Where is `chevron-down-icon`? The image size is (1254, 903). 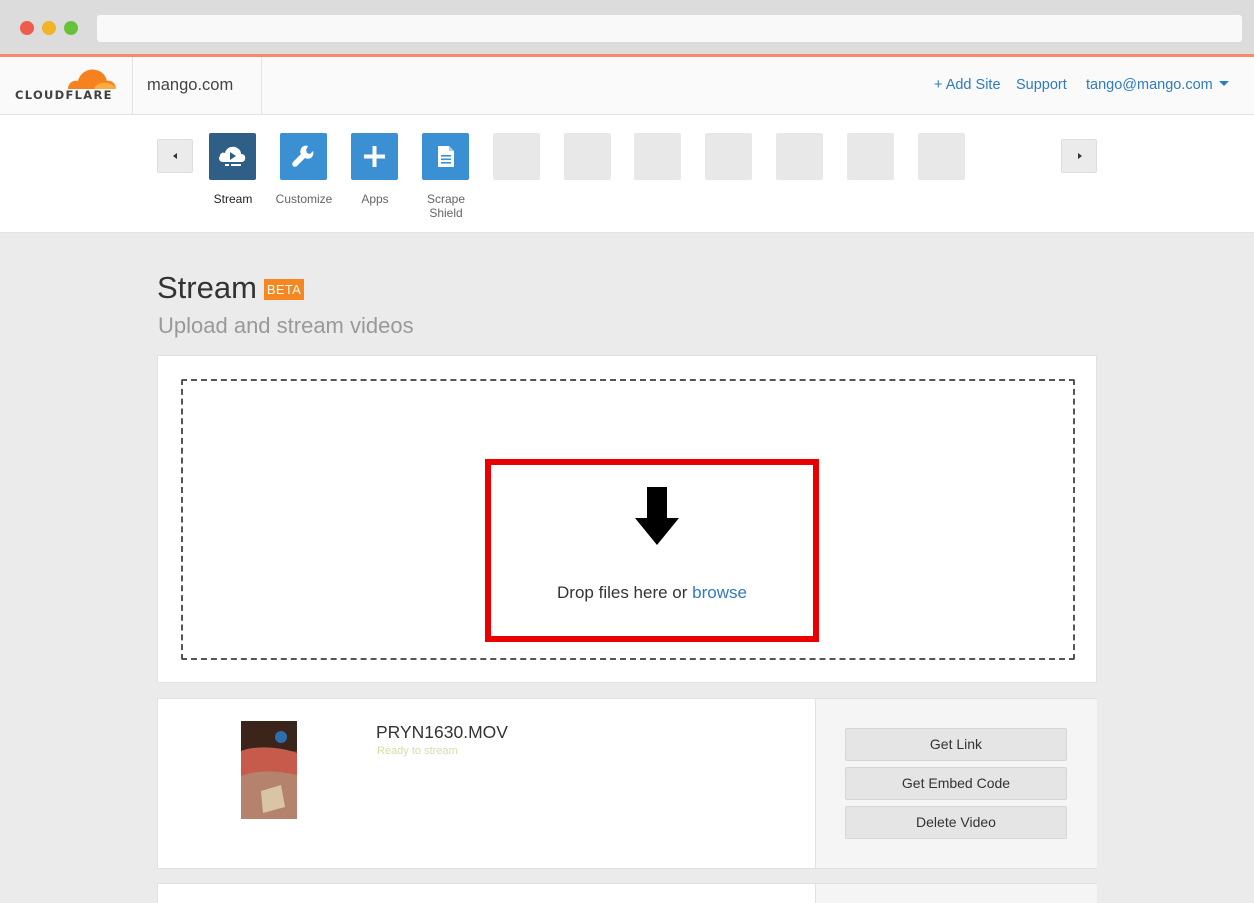
chevron-down-icon is located at coordinates (1223, 83).